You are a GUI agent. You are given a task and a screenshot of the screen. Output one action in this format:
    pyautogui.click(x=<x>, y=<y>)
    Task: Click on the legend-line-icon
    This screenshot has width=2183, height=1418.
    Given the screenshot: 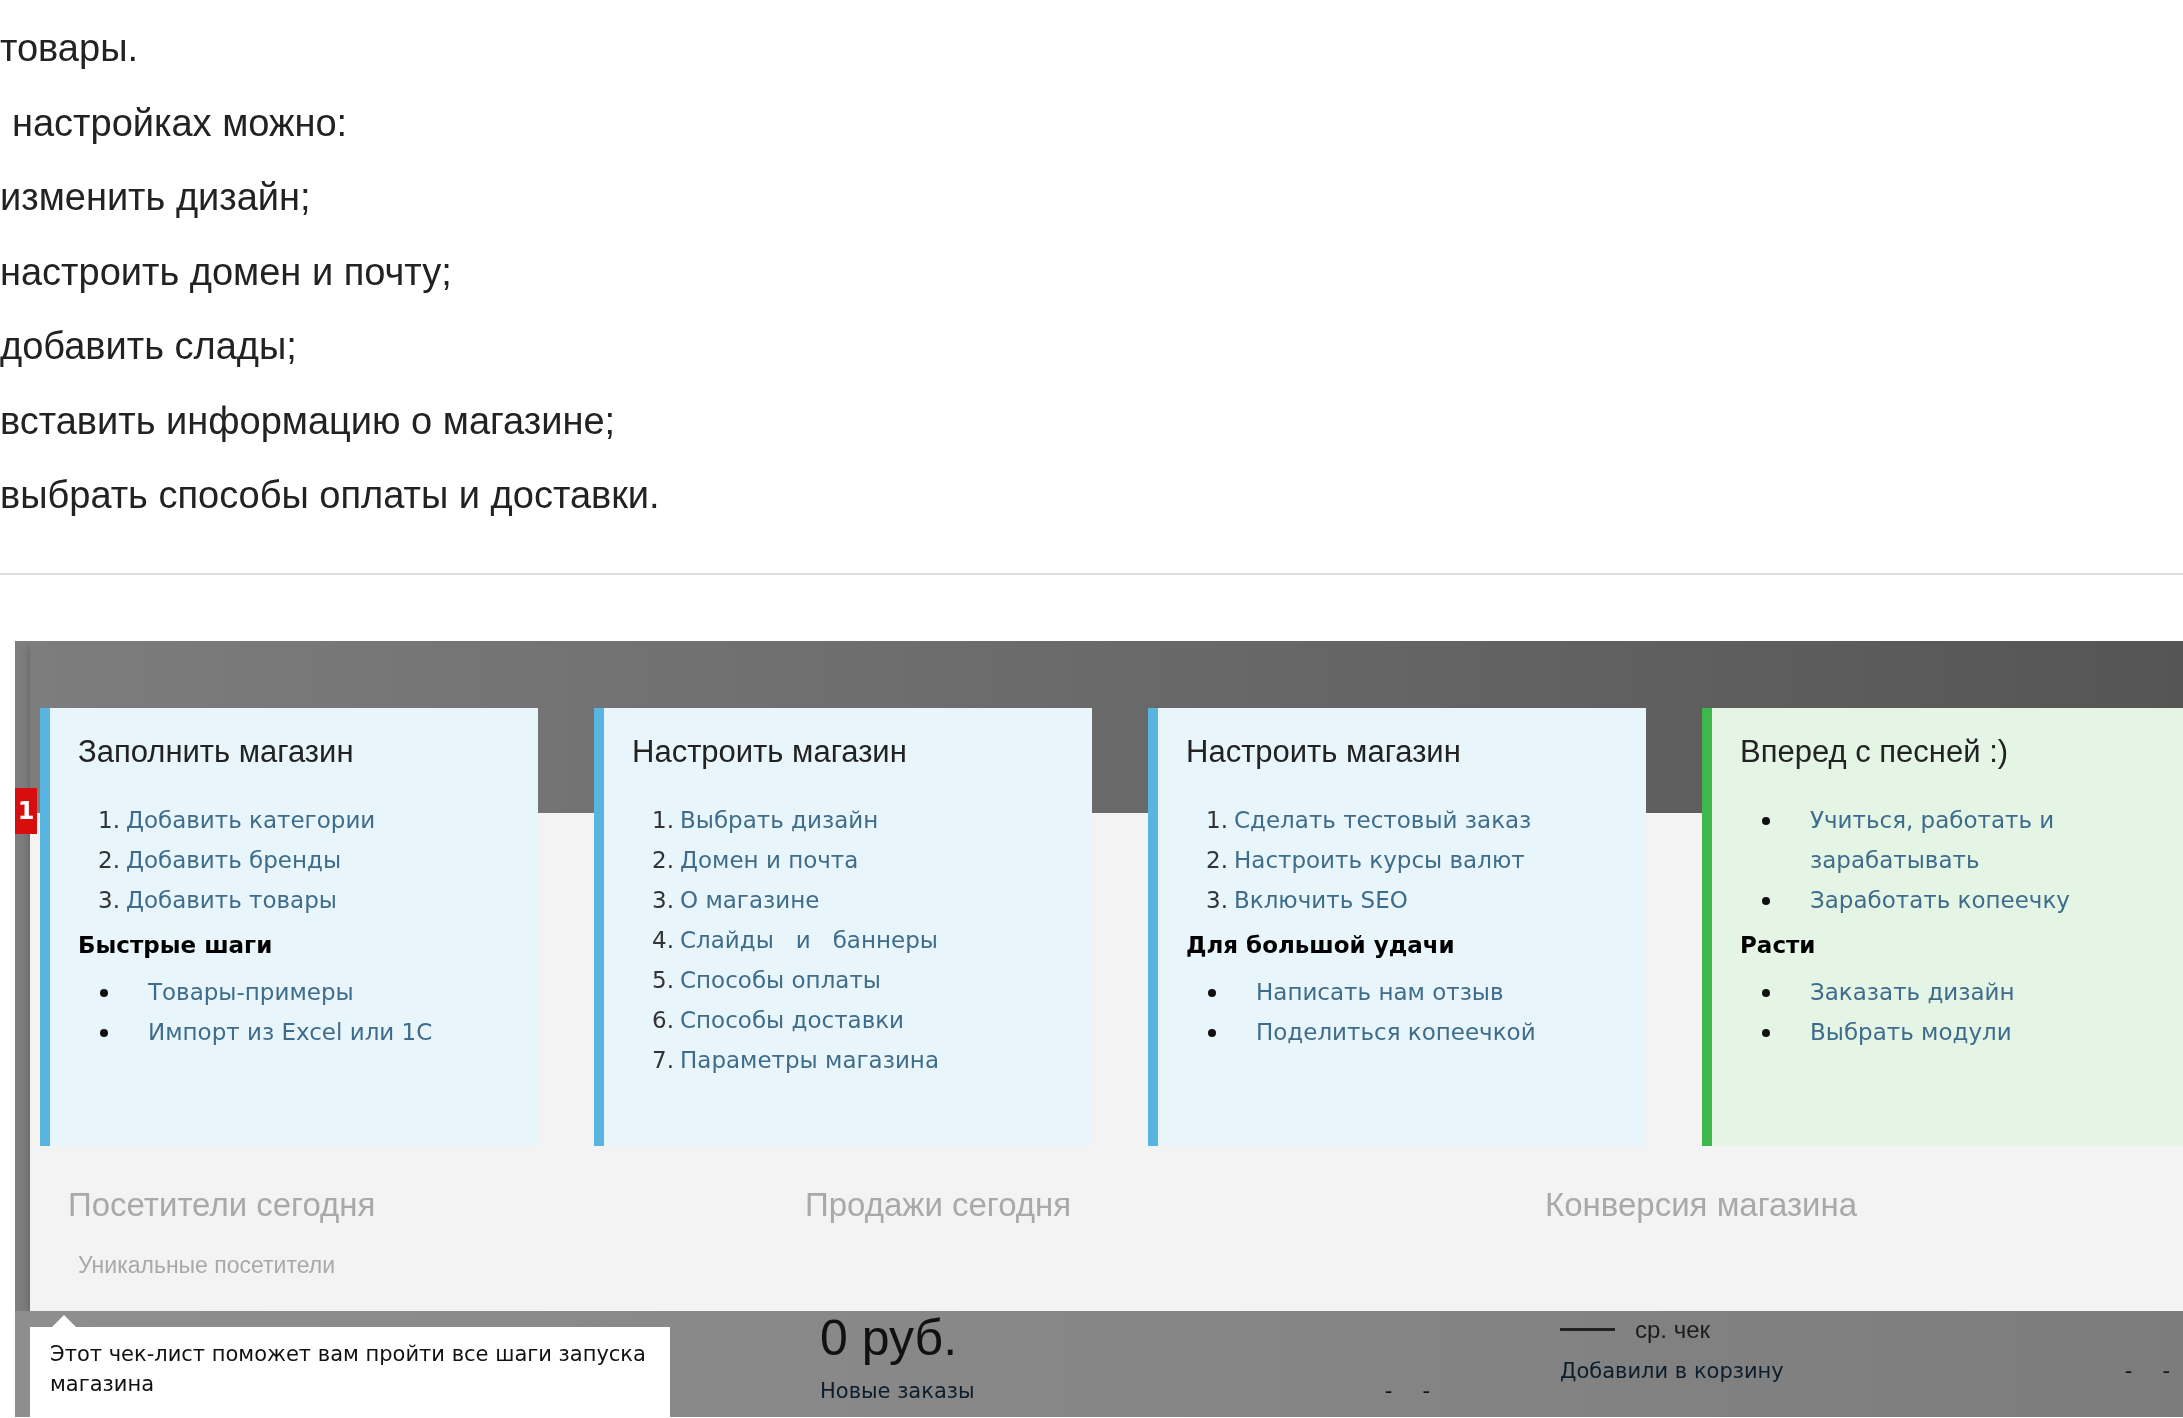 What is the action you would take?
    pyautogui.click(x=1587, y=1329)
    